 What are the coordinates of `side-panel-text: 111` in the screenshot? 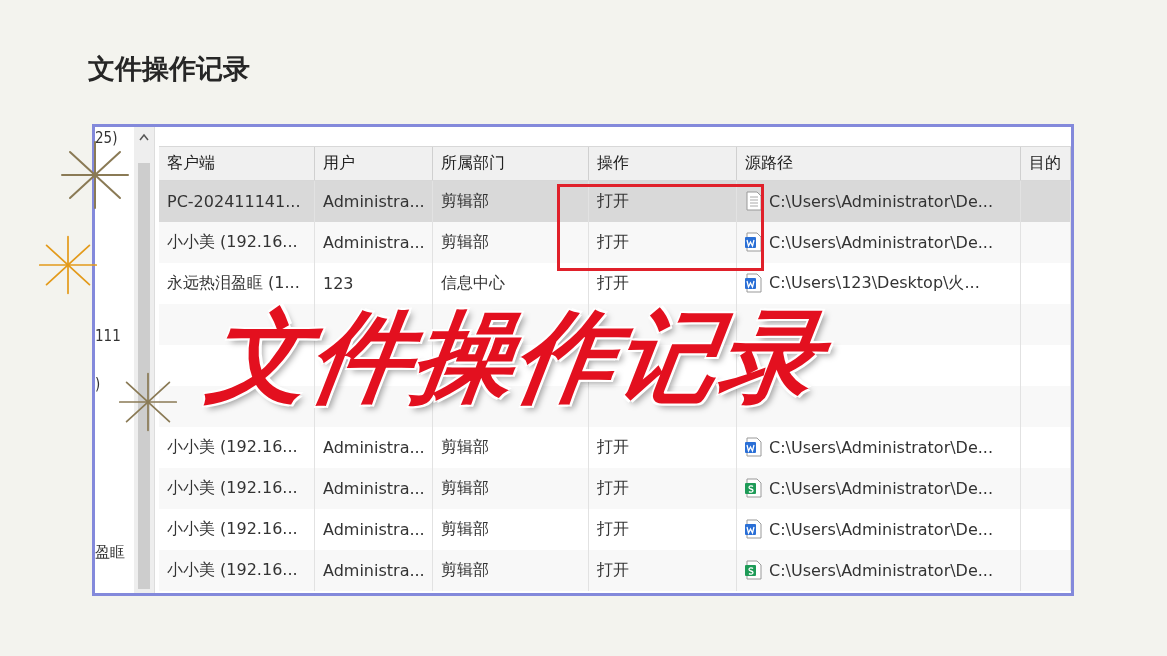 It's located at (108, 336).